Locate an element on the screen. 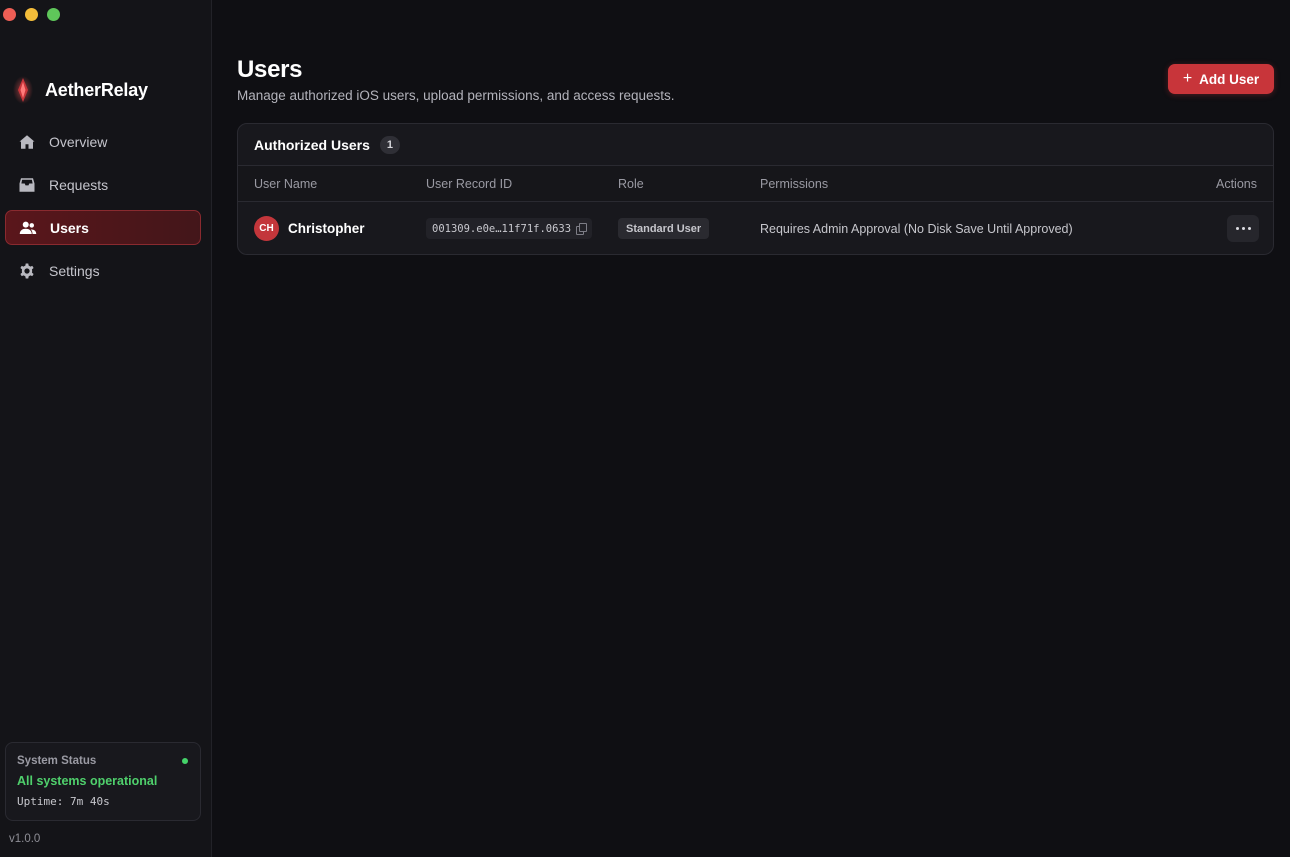 The height and width of the screenshot is (857, 1290). column-header-user-name: User Name is located at coordinates (286, 184).